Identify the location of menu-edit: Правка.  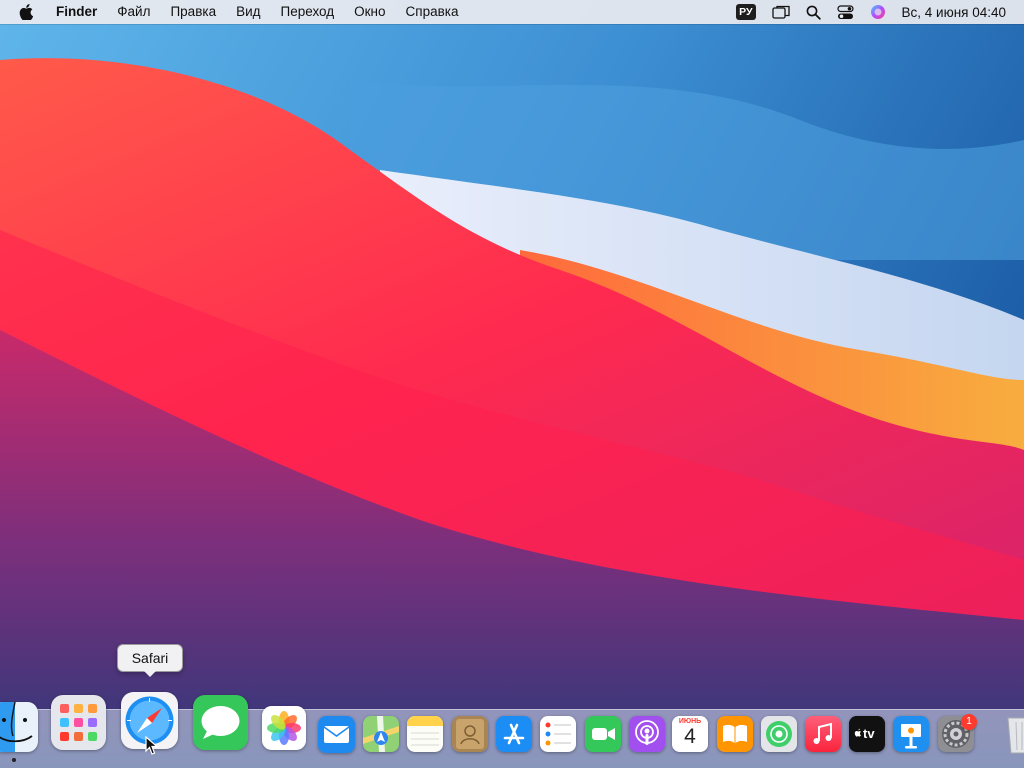
(193, 12).